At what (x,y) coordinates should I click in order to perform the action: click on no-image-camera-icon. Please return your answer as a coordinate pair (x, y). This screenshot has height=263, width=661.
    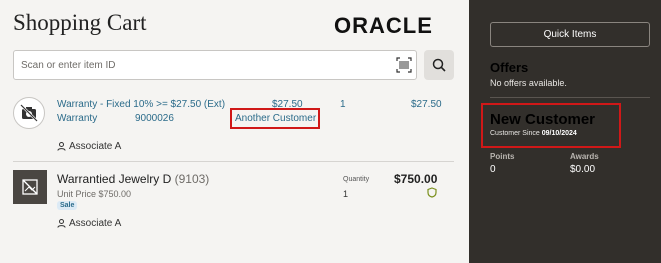
    Looking at the image, I should click on (29, 113).